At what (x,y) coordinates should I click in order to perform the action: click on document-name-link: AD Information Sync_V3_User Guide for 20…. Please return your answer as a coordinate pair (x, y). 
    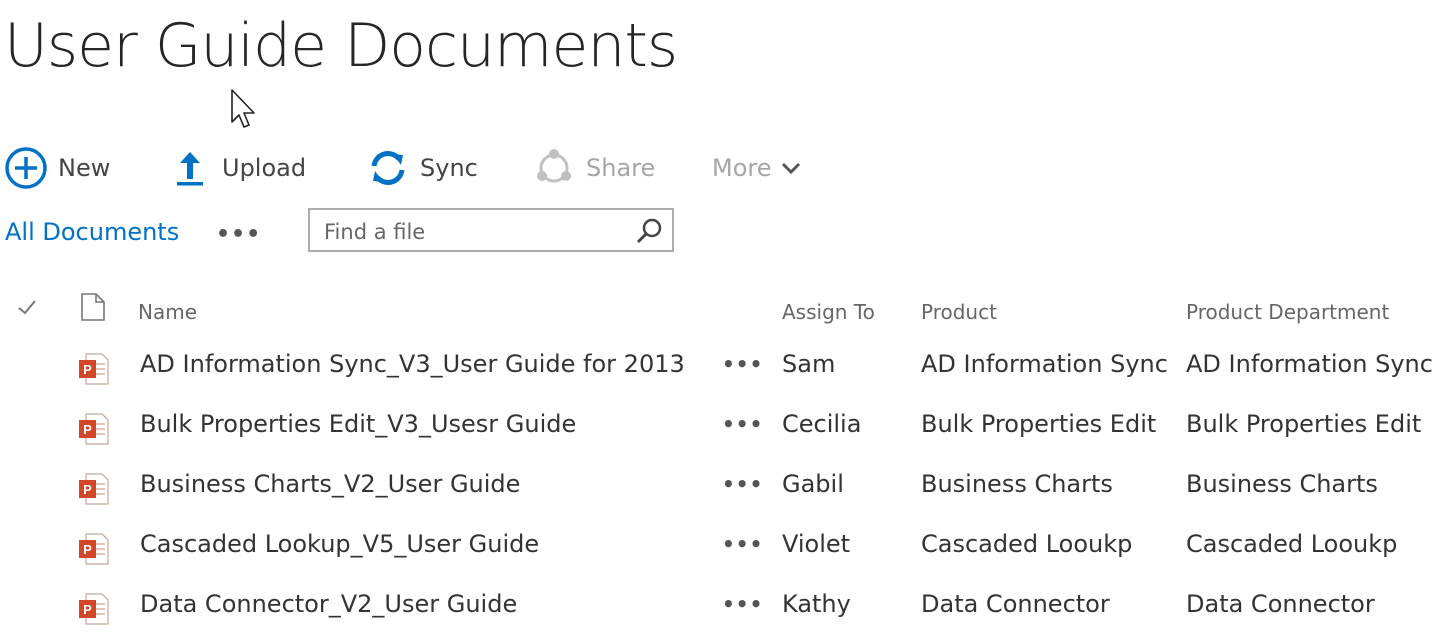
    Looking at the image, I should click on (412, 364).